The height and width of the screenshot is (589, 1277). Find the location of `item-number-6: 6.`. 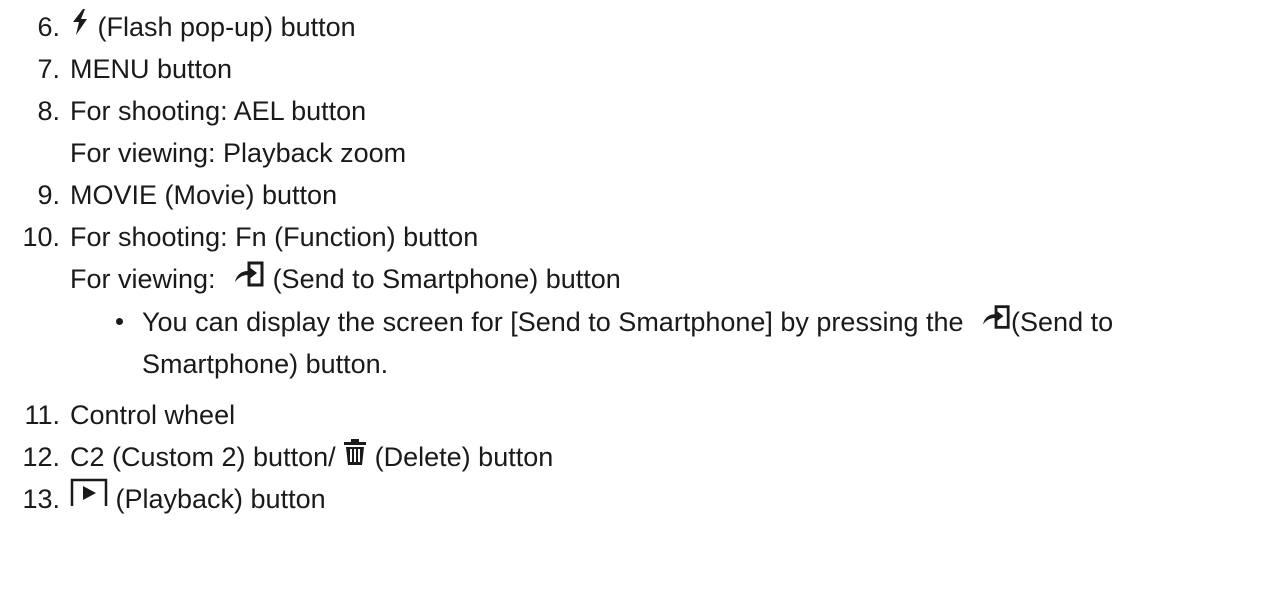

item-number-6: 6. is located at coordinates (48, 27).